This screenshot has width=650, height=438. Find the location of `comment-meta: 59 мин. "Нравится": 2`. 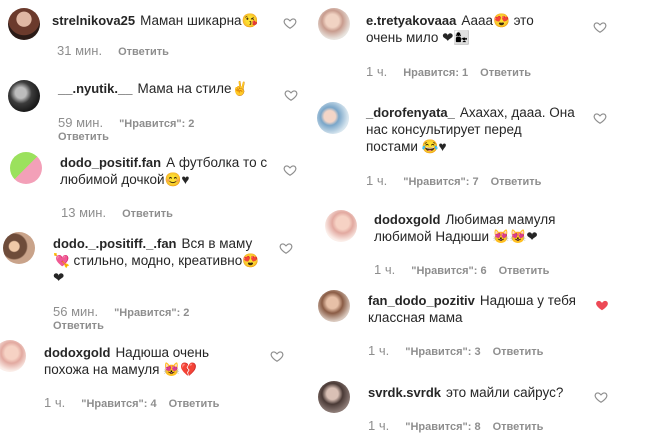

comment-meta: 59 мин. "Нравится": 2 is located at coordinates (132, 122).